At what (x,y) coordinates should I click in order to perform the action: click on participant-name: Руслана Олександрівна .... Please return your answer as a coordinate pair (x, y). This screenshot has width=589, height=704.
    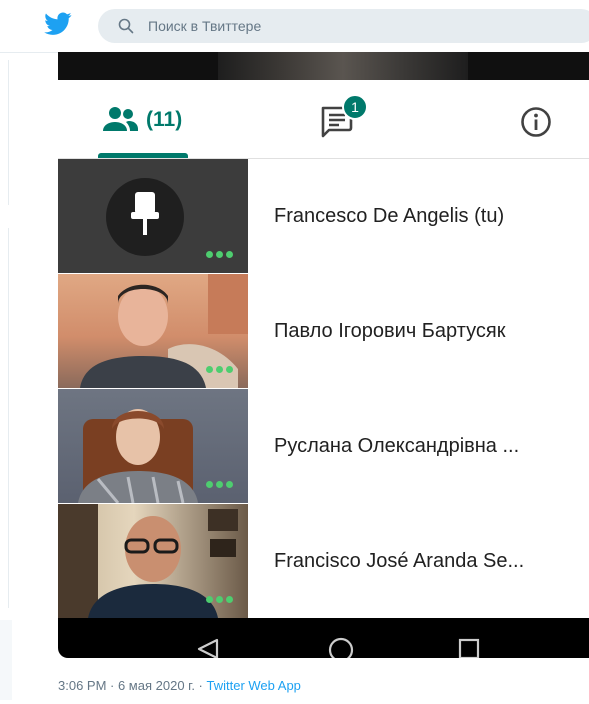
    Looking at the image, I should click on (397, 446).